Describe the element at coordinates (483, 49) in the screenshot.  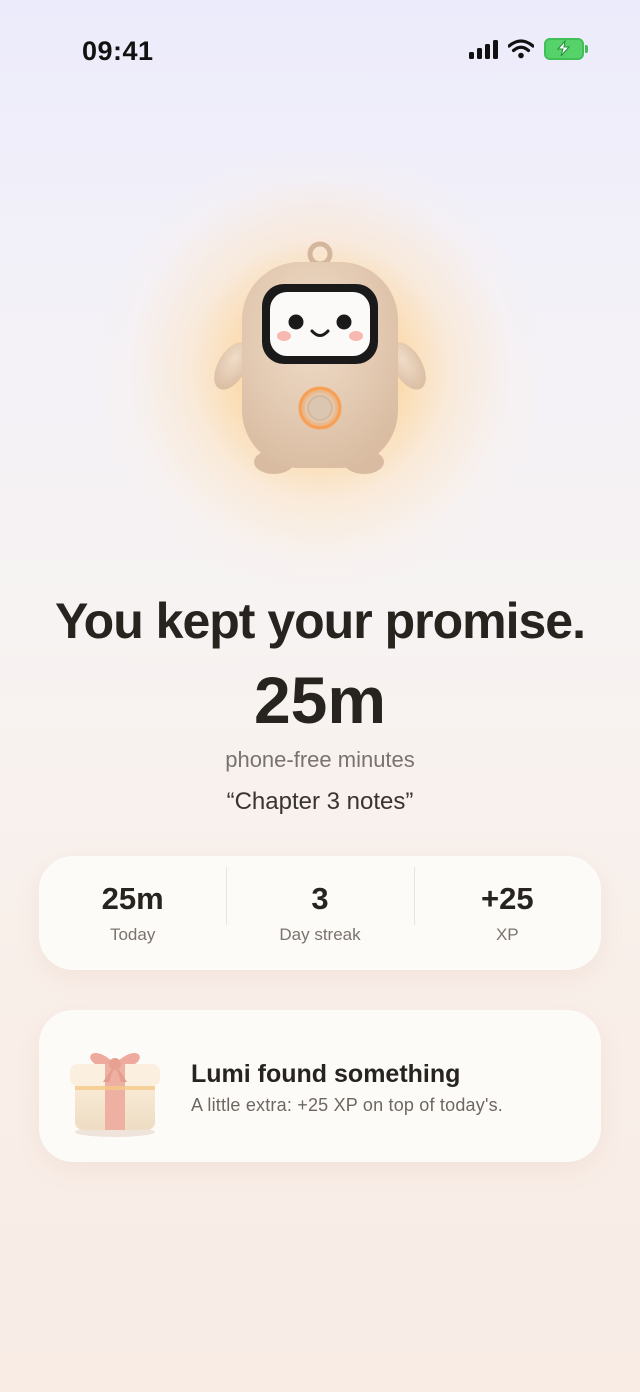
I see `signal-icon` at that location.